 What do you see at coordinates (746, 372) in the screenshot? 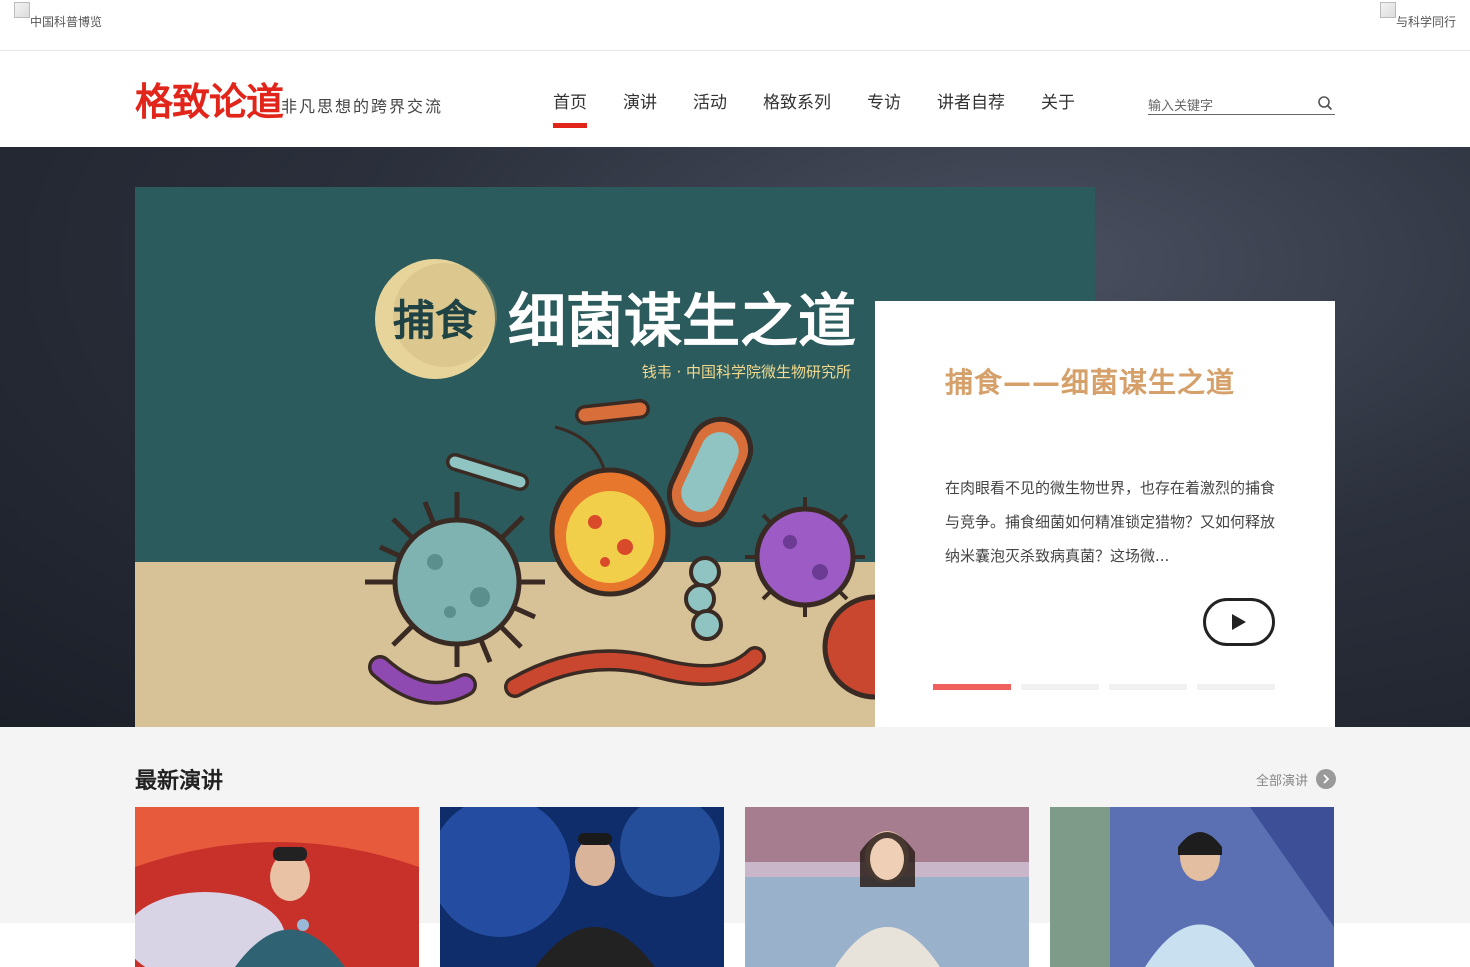
I see `banner-speaker: 钱韦 · 中国科学院微生物研究所` at bounding box center [746, 372].